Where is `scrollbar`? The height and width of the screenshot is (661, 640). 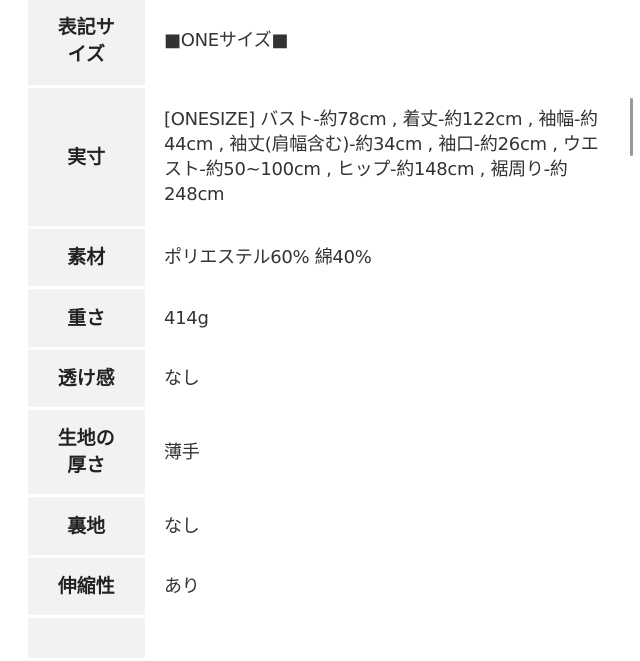
scrollbar is located at coordinates (631, 127).